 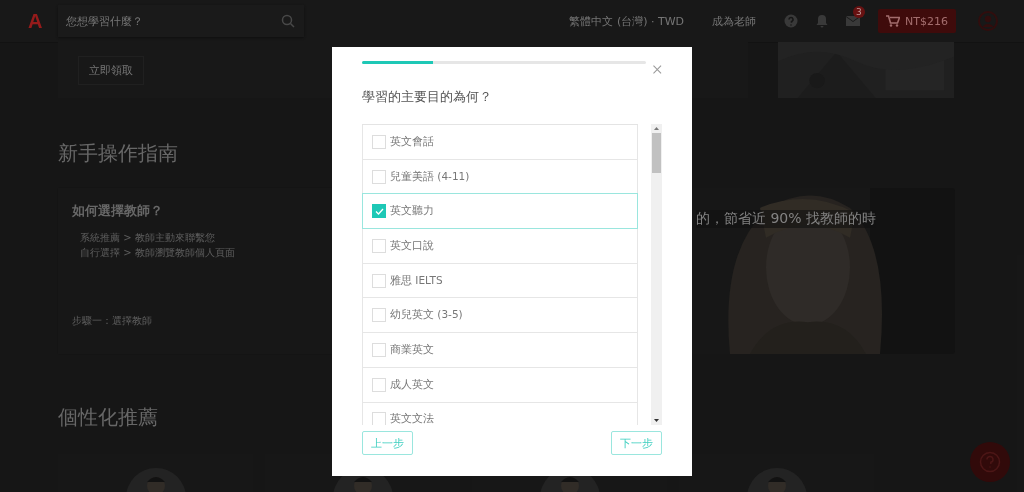 What do you see at coordinates (412, 211) in the screenshot?
I see `option-label: 英文聽力` at bounding box center [412, 211].